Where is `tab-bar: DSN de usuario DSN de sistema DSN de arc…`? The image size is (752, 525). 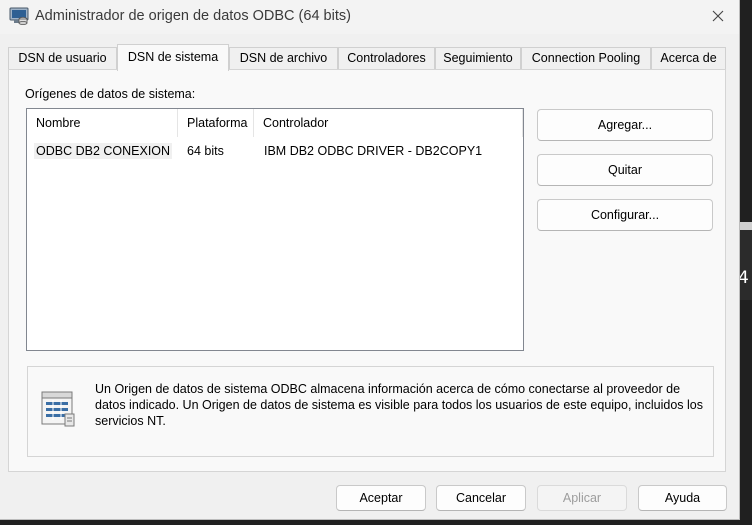 tab-bar: DSN de usuario DSN de sistema DSN de arc… is located at coordinates (367, 57).